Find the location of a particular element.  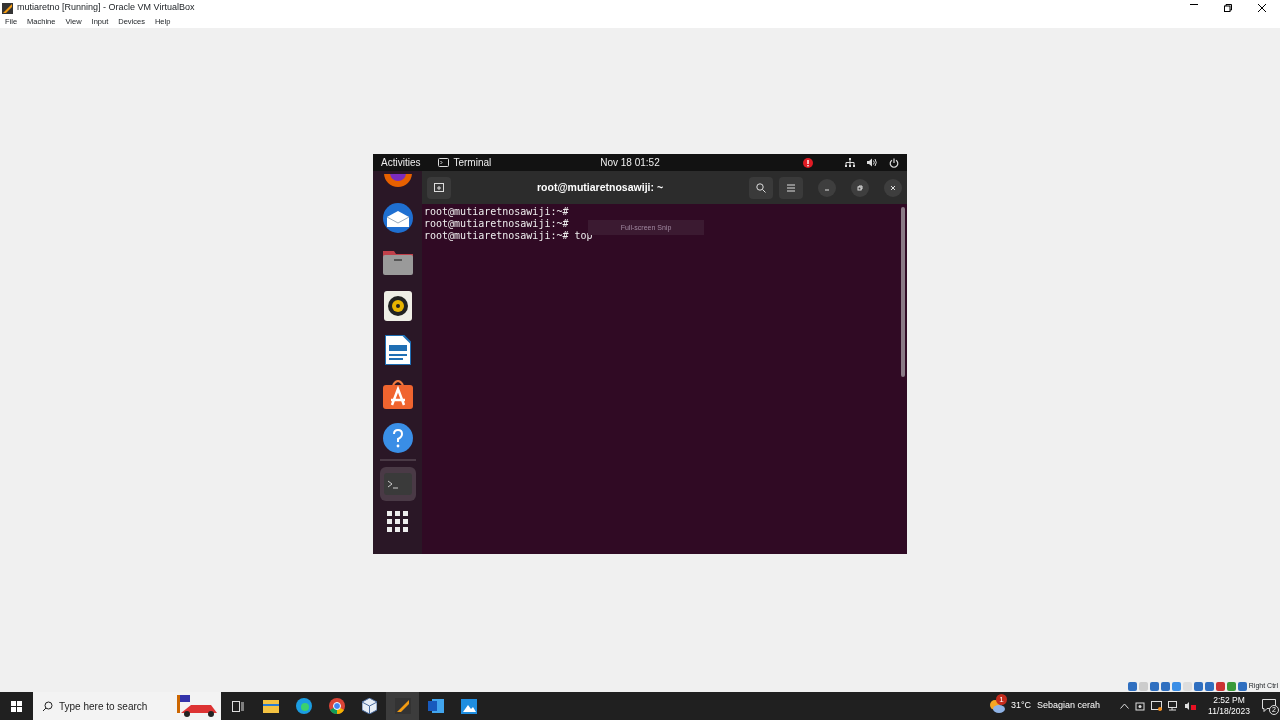

terminal-title: root@mutiaretnosawiji: ~ is located at coordinates (599, 187).